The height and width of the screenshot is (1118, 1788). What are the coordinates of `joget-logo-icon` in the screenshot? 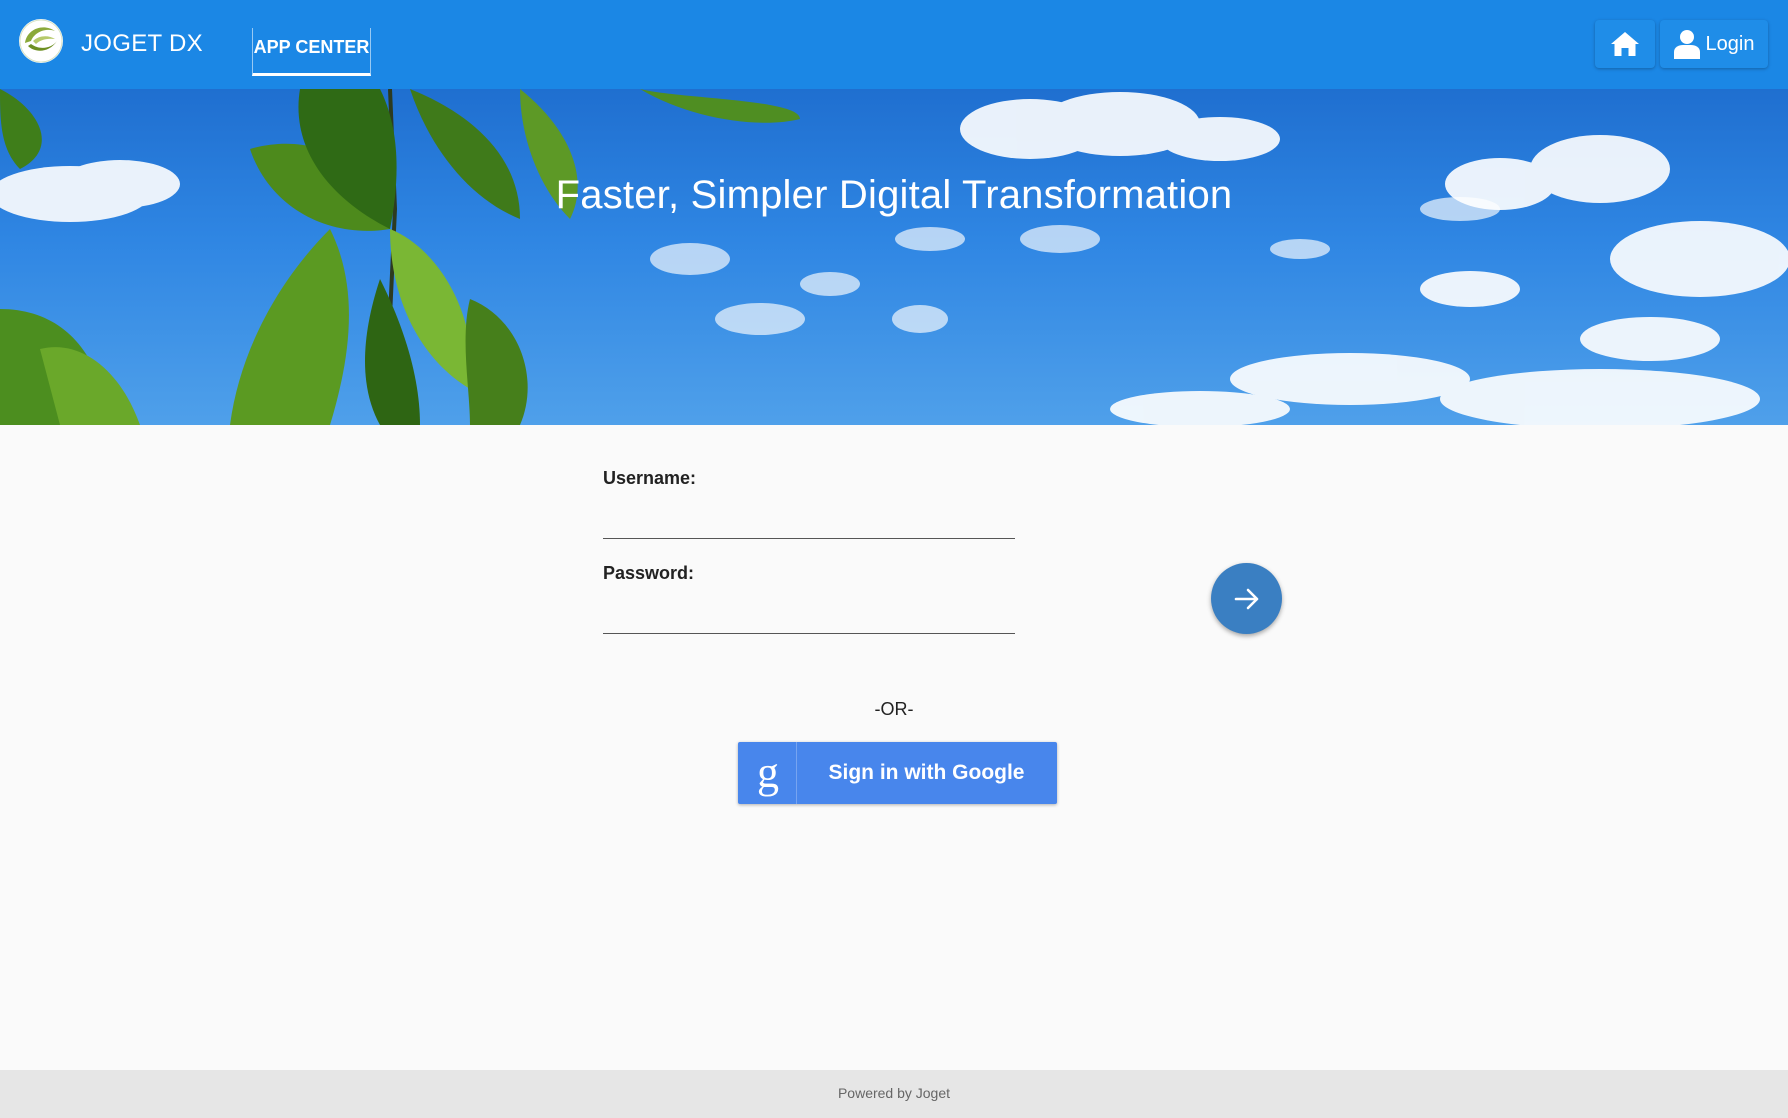 It's located at (41, 41).